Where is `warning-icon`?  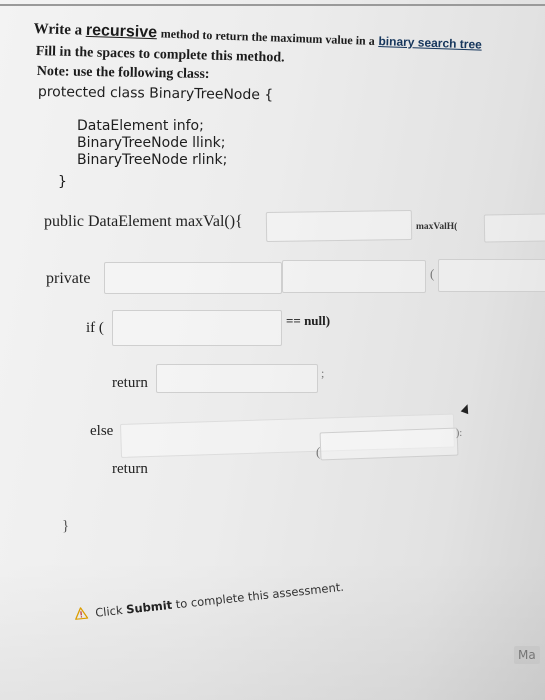 warning-icon is located at coordinates (81, 614).